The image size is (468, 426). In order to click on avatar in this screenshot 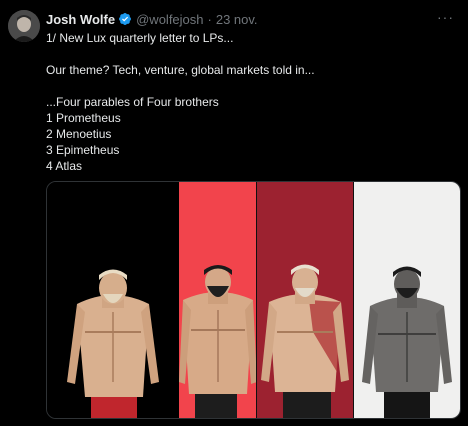, I will do `click(24, 26)`.